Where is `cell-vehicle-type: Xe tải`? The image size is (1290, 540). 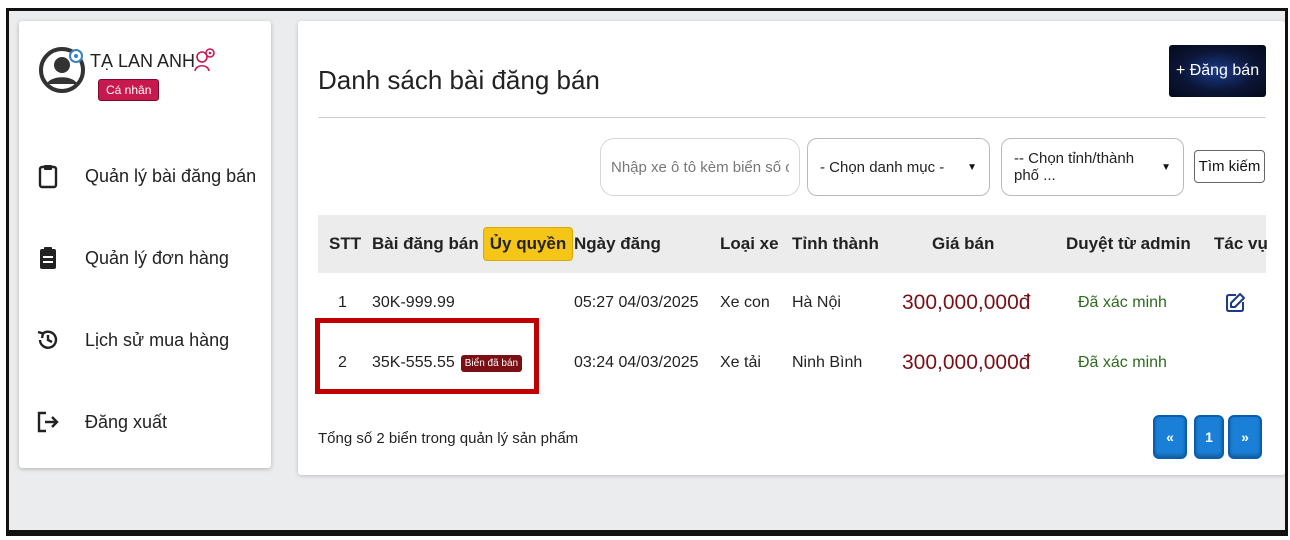 cell-vehicle-type: Xe tải is located at coordinates (740, 362).